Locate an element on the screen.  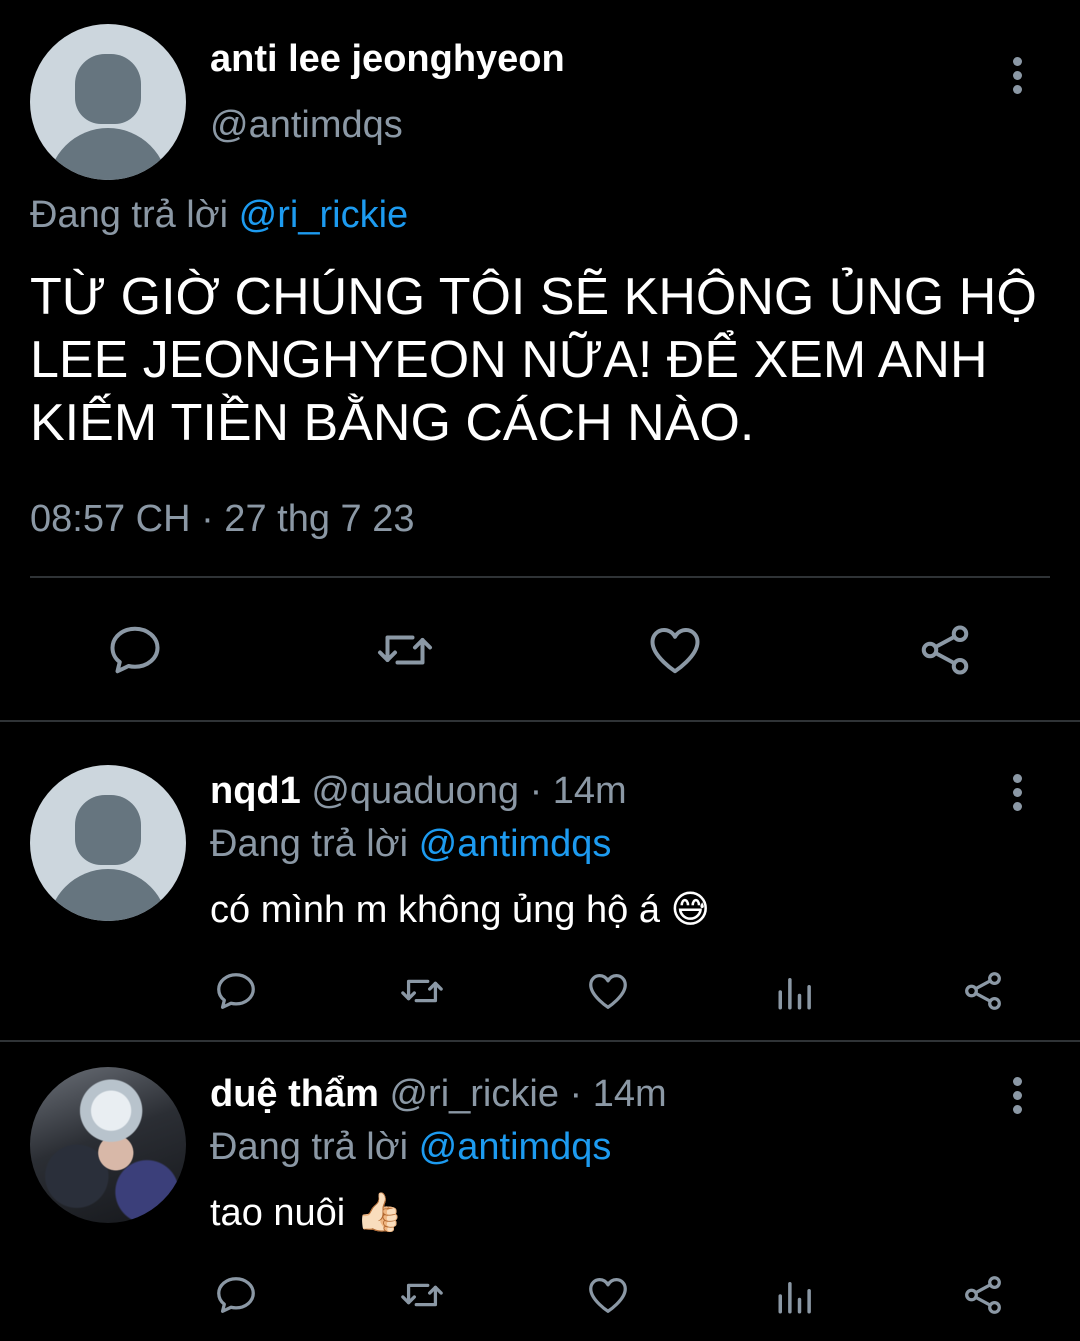
reply-to-link: @ri_rickie is located at coordinates (323, 215).